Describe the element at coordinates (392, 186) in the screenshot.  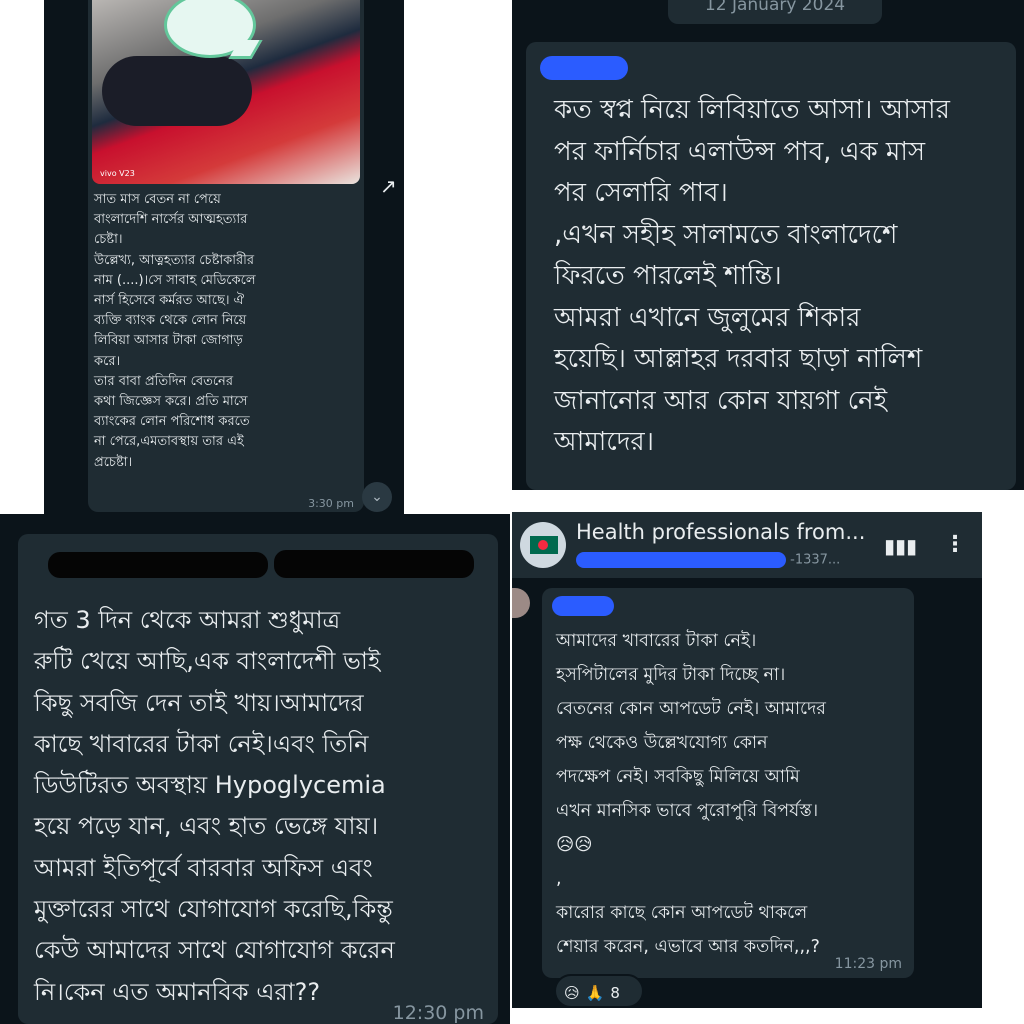
I see `forward-icon: ↗` at that location.